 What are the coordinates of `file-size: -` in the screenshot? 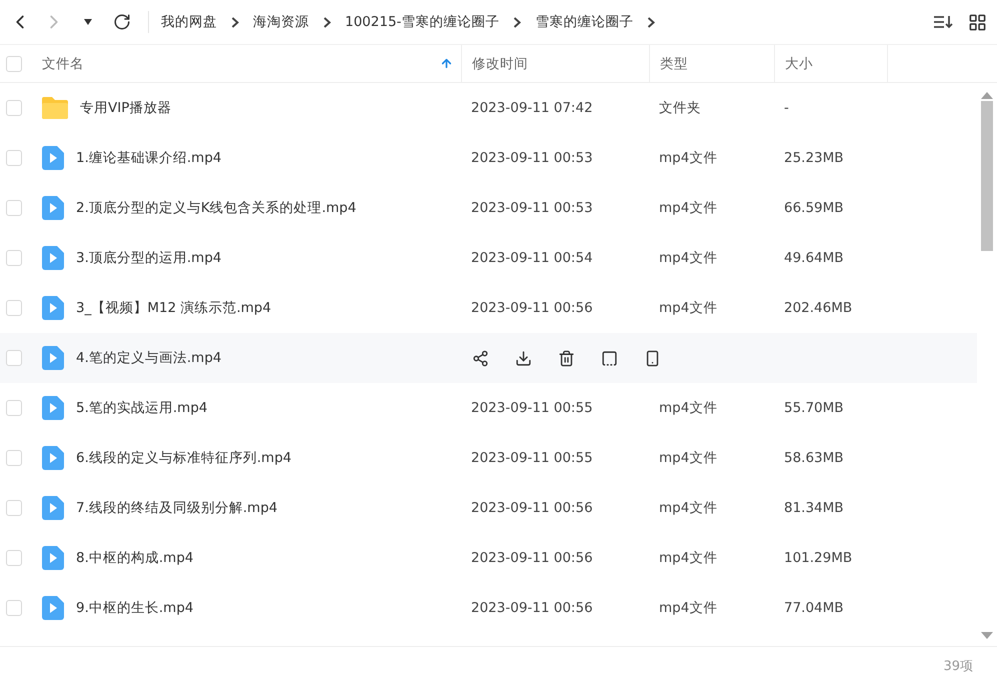 It's located at (786, 108).